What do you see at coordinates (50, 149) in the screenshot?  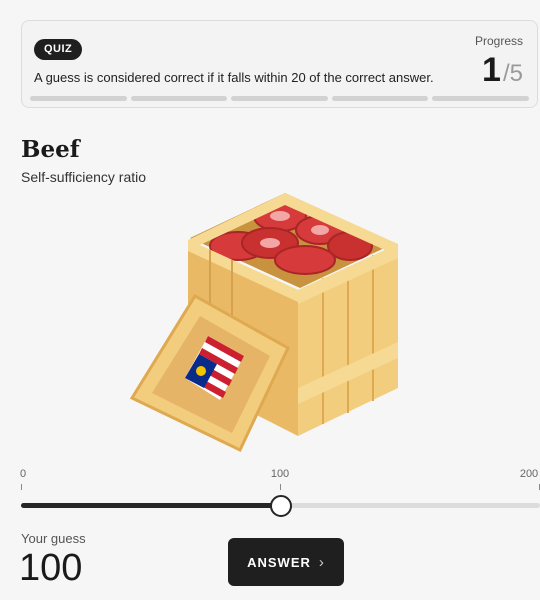 I see `item-title: Beef` at bounding box center [50, 149].